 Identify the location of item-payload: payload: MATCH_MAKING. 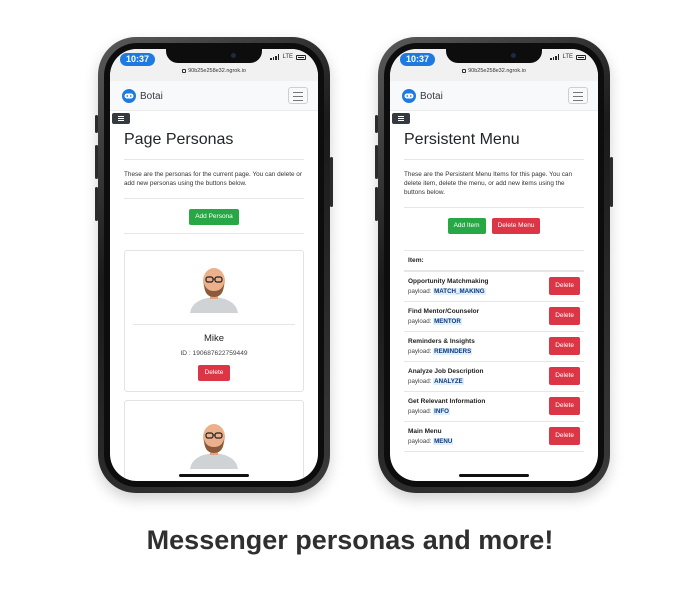
(448, 291).